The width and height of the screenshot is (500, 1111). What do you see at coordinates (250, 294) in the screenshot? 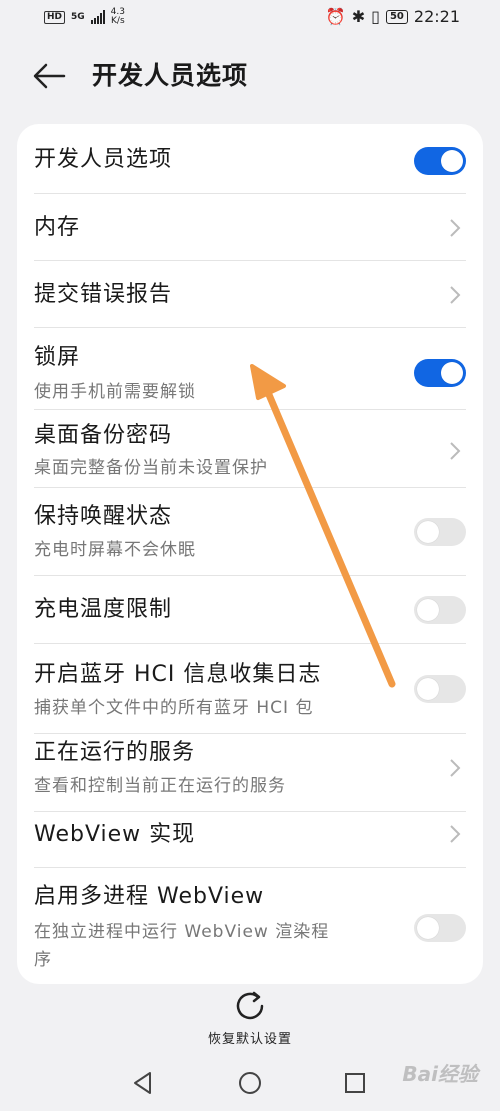
I see `setting-submit-bug-report: 提交错误报告` at bounding box center [250, 294].